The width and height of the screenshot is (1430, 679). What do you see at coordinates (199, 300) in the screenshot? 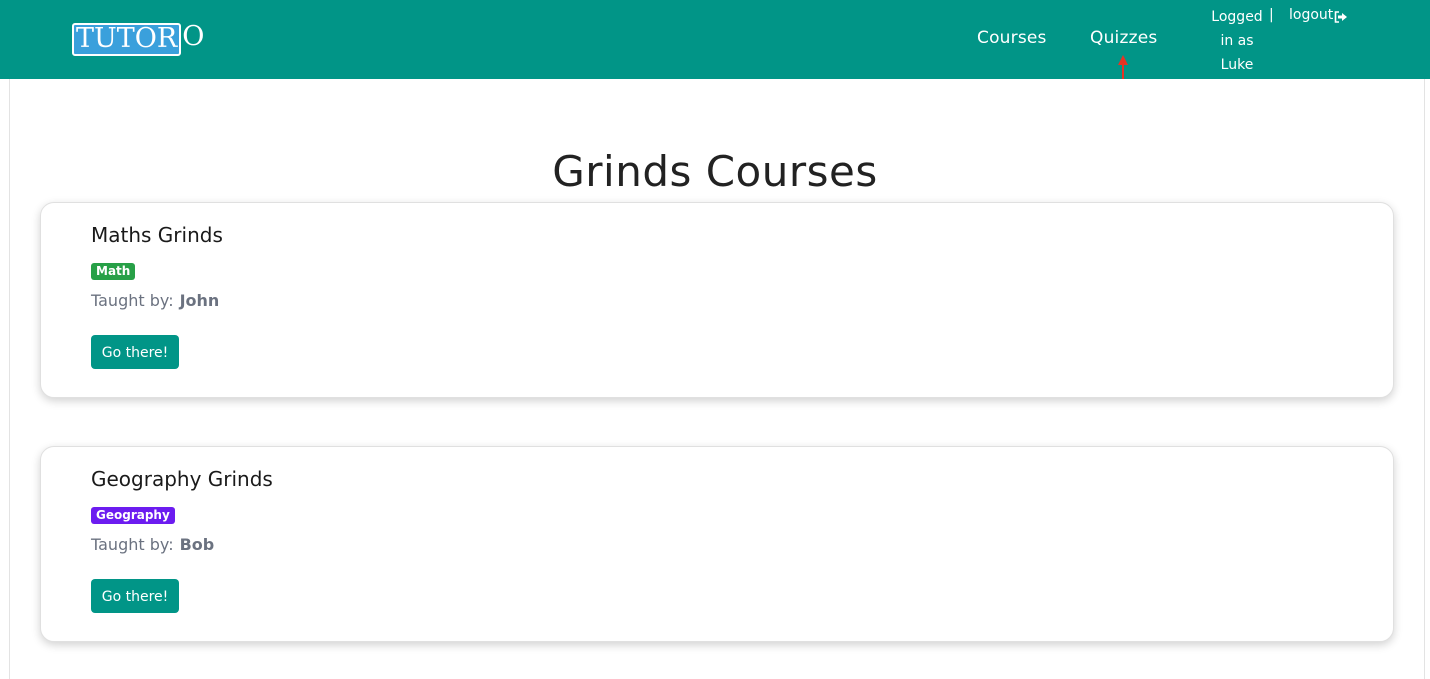
I see `teacher-name: John` at bounding box center [199, 300].